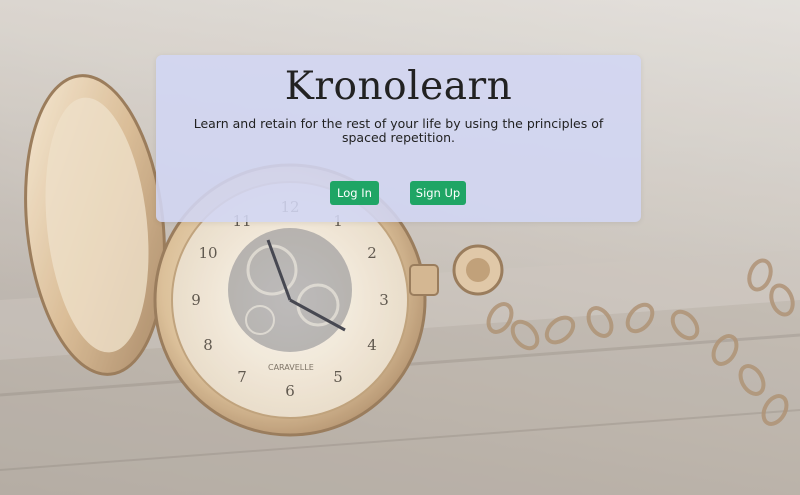 This screenshot has width=800, height=495. What do you see at coordinates (354, 193) in the screenshot?
I see `login-button: Log In` at bounding box center [354, 193].